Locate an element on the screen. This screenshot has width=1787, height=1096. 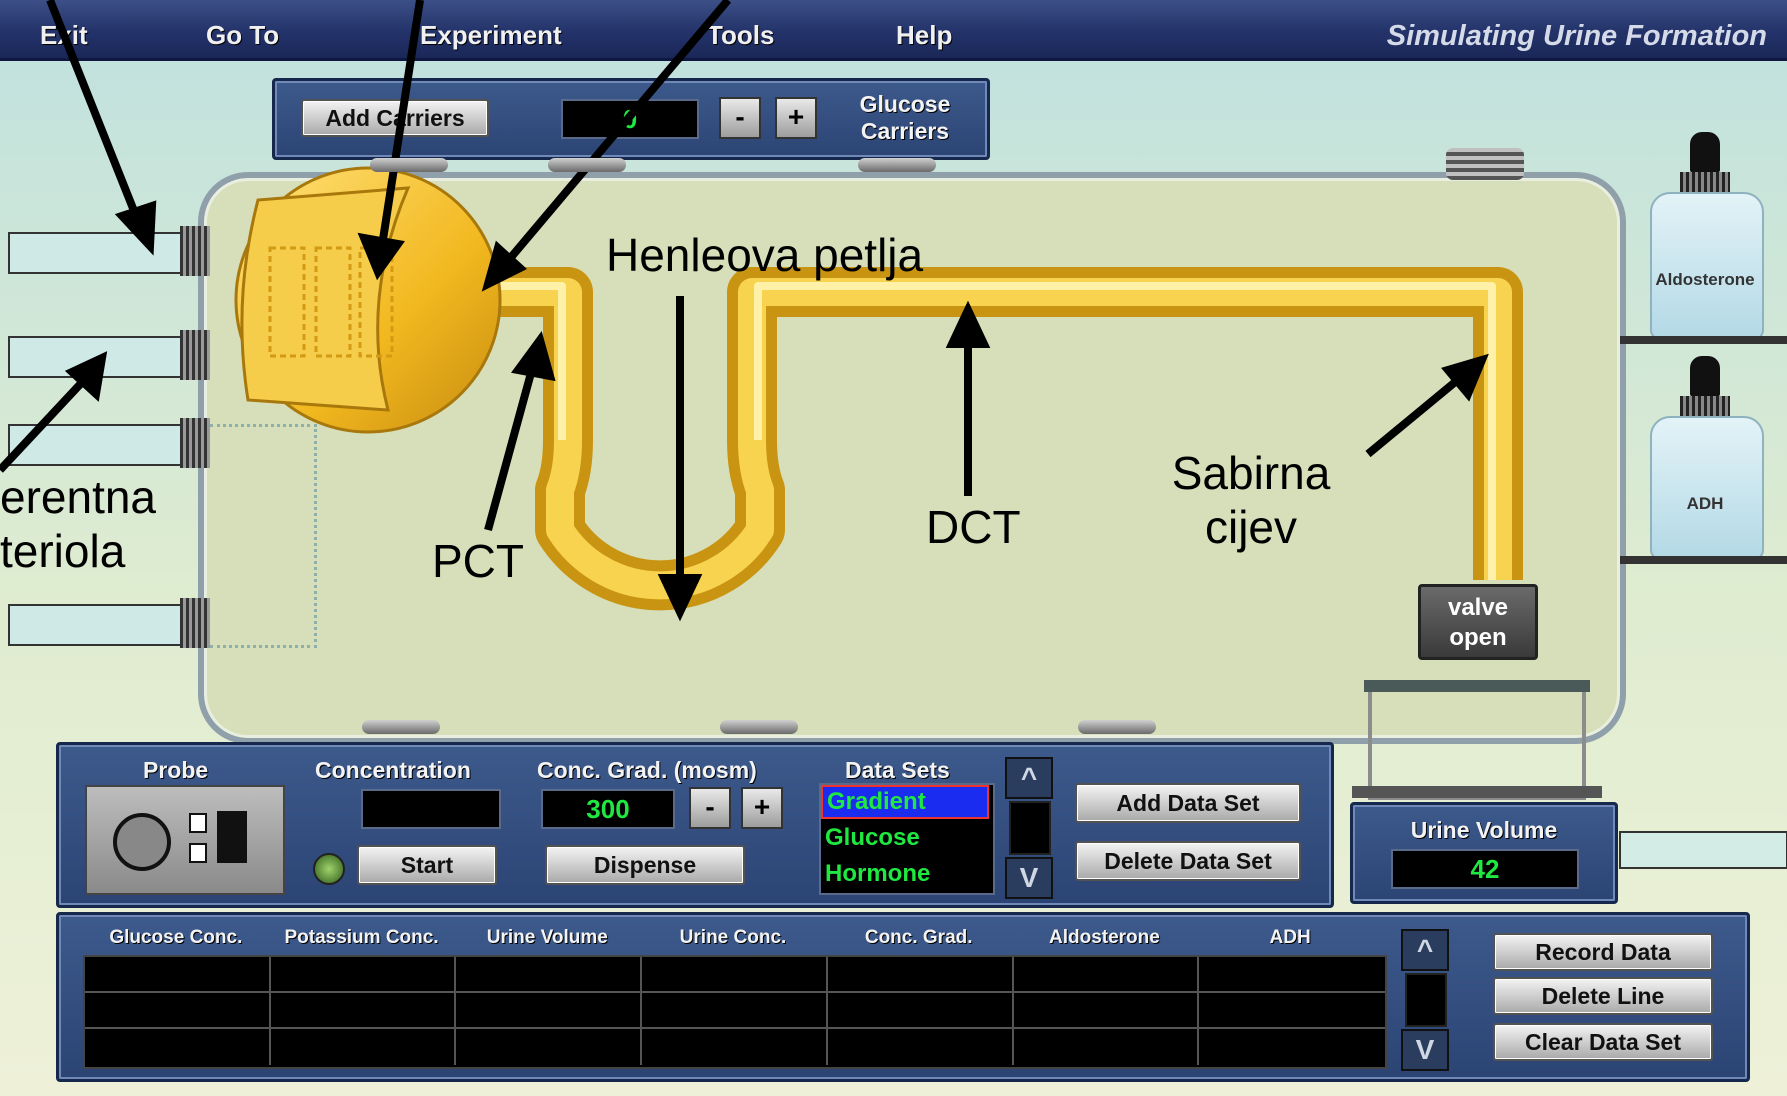
beaker-rim is located at coordinates (1477, 686).